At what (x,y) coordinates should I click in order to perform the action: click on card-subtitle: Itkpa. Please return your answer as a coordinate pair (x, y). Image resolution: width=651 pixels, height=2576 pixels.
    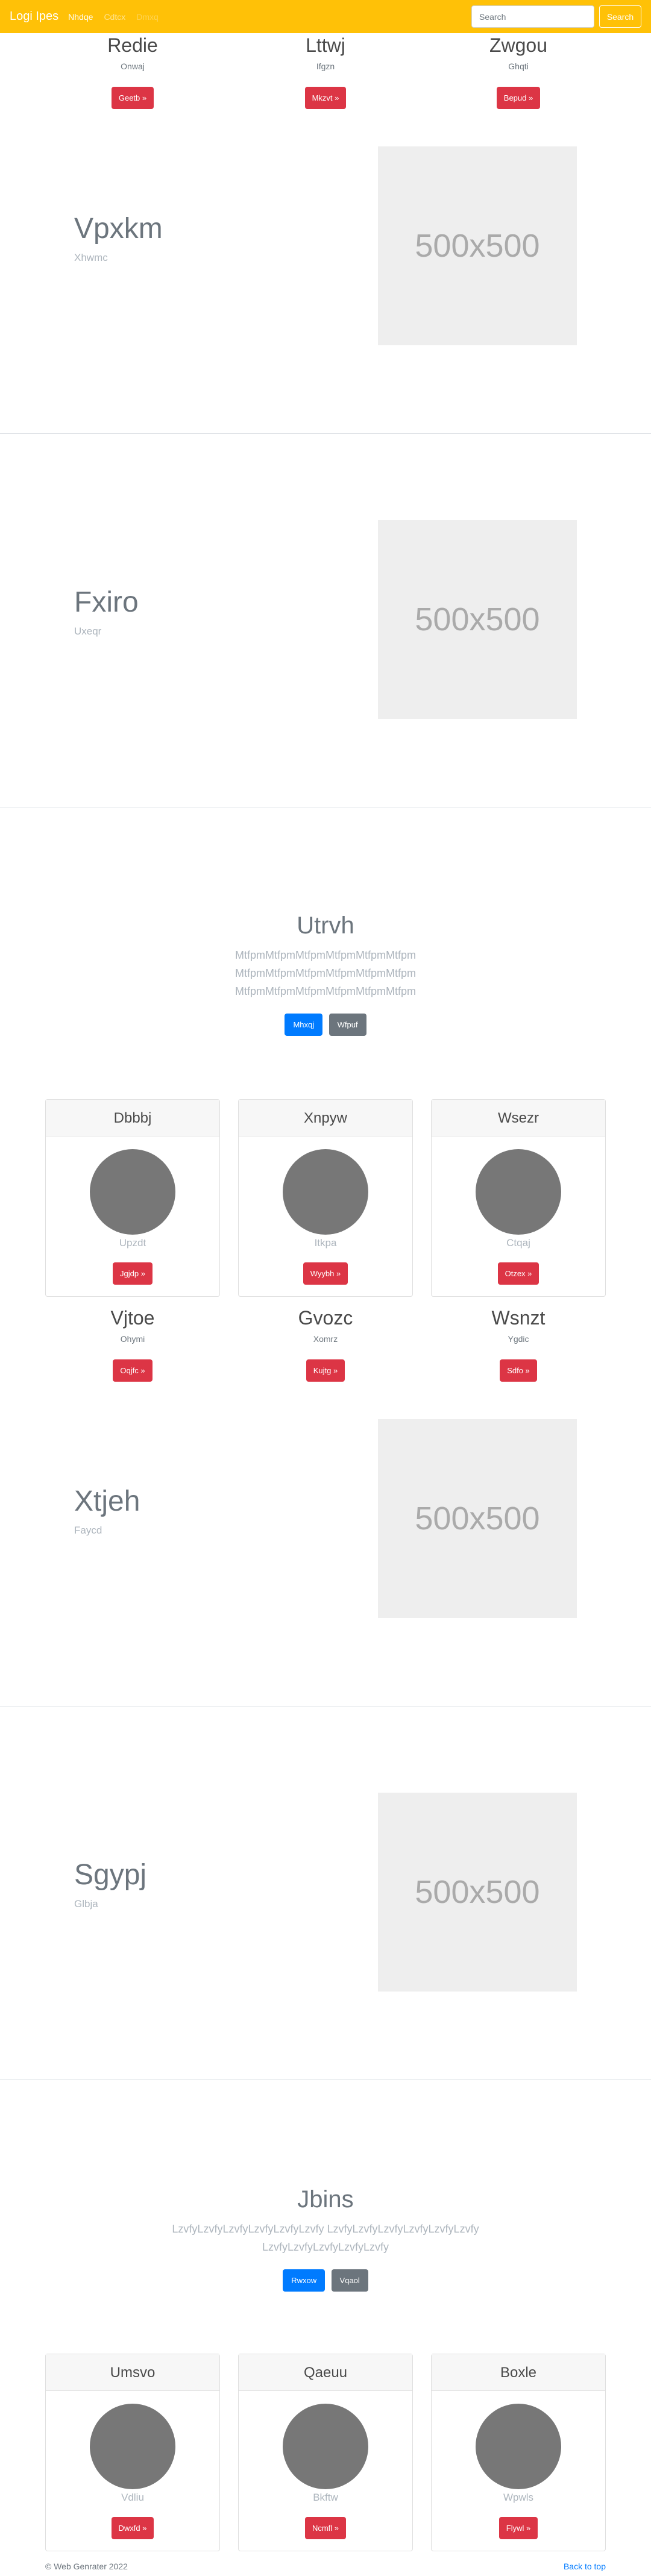
    Looking at the image, I should click on (325, 1243).